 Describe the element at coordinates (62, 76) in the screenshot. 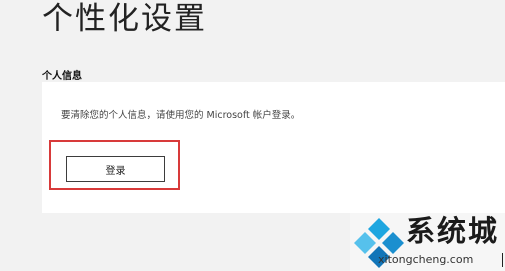

I see `personal-info-heading: 个人信息` at that location.